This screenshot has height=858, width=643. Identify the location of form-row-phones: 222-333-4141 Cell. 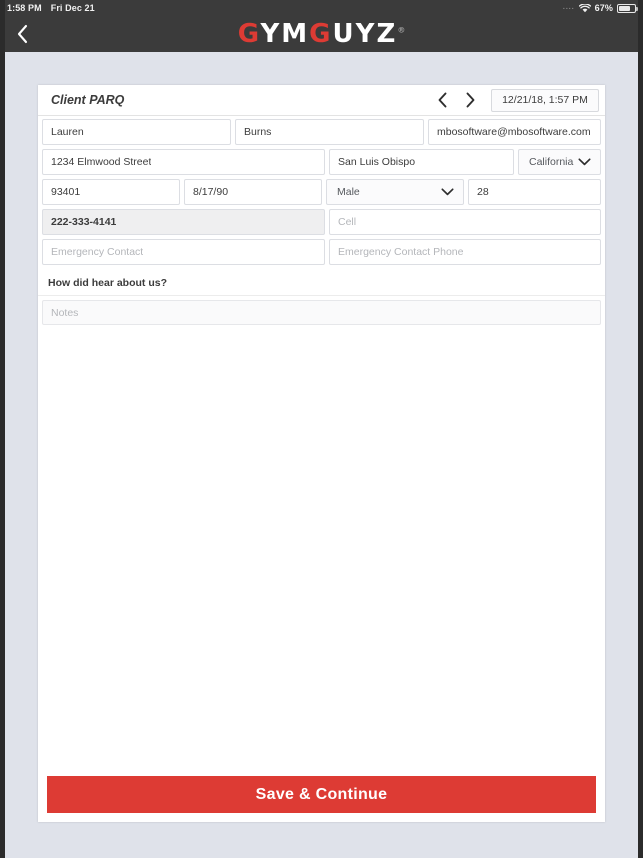
(321, 222).